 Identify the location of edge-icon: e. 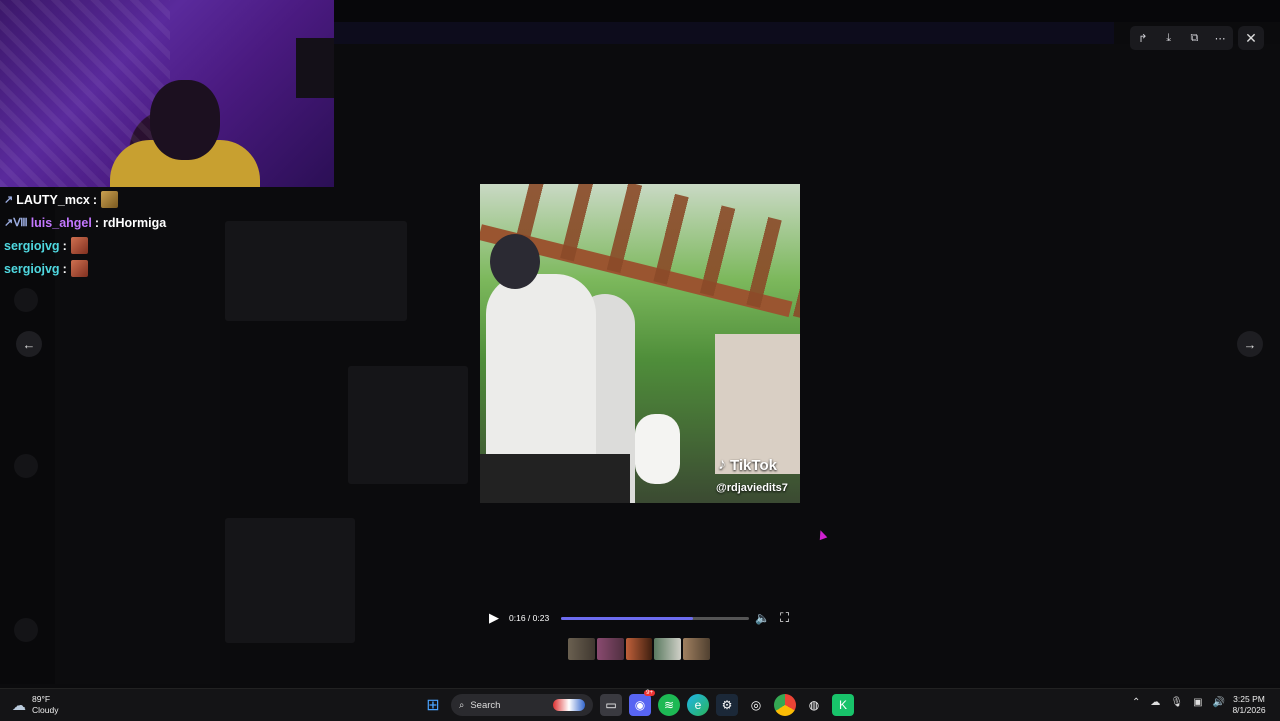
(698, 705).